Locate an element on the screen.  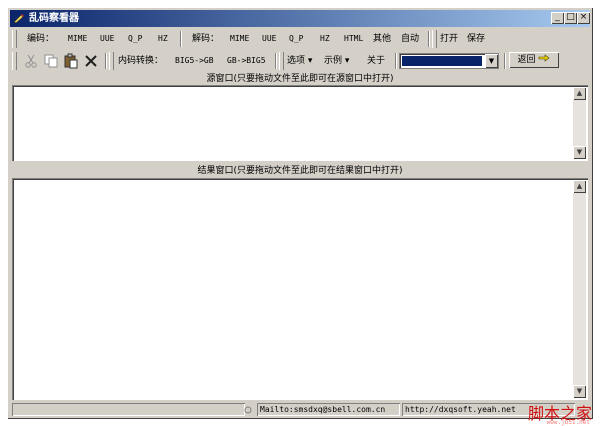
pointing-hand-icon is located at coordinates (544, 58).